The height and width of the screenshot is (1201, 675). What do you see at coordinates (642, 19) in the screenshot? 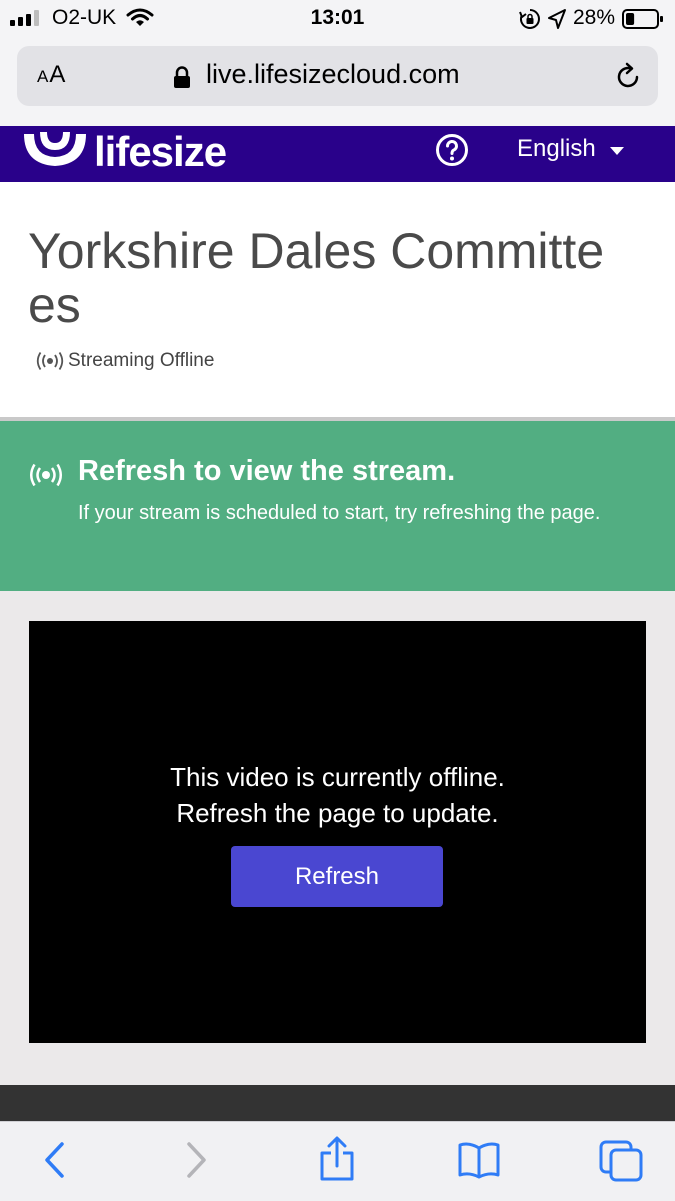
I see `battery-icon` at bounding box center [642, 19].